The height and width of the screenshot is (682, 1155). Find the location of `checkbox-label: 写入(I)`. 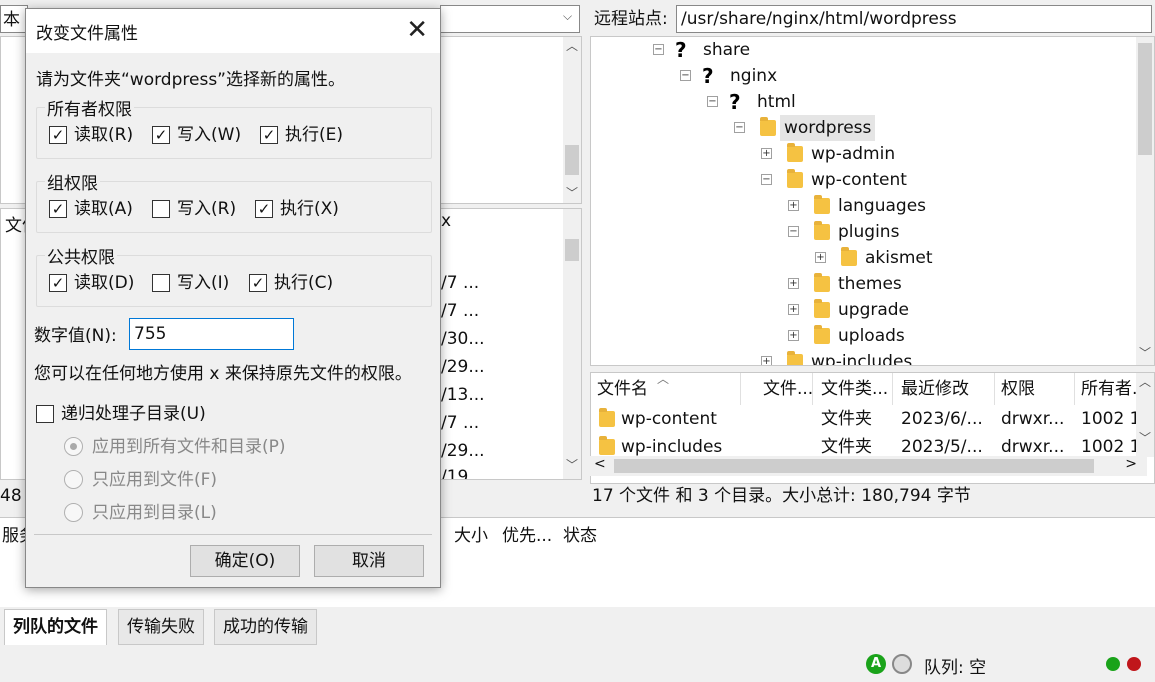

checkbox-label: 写入(I) is located at coordinates (203, 283).